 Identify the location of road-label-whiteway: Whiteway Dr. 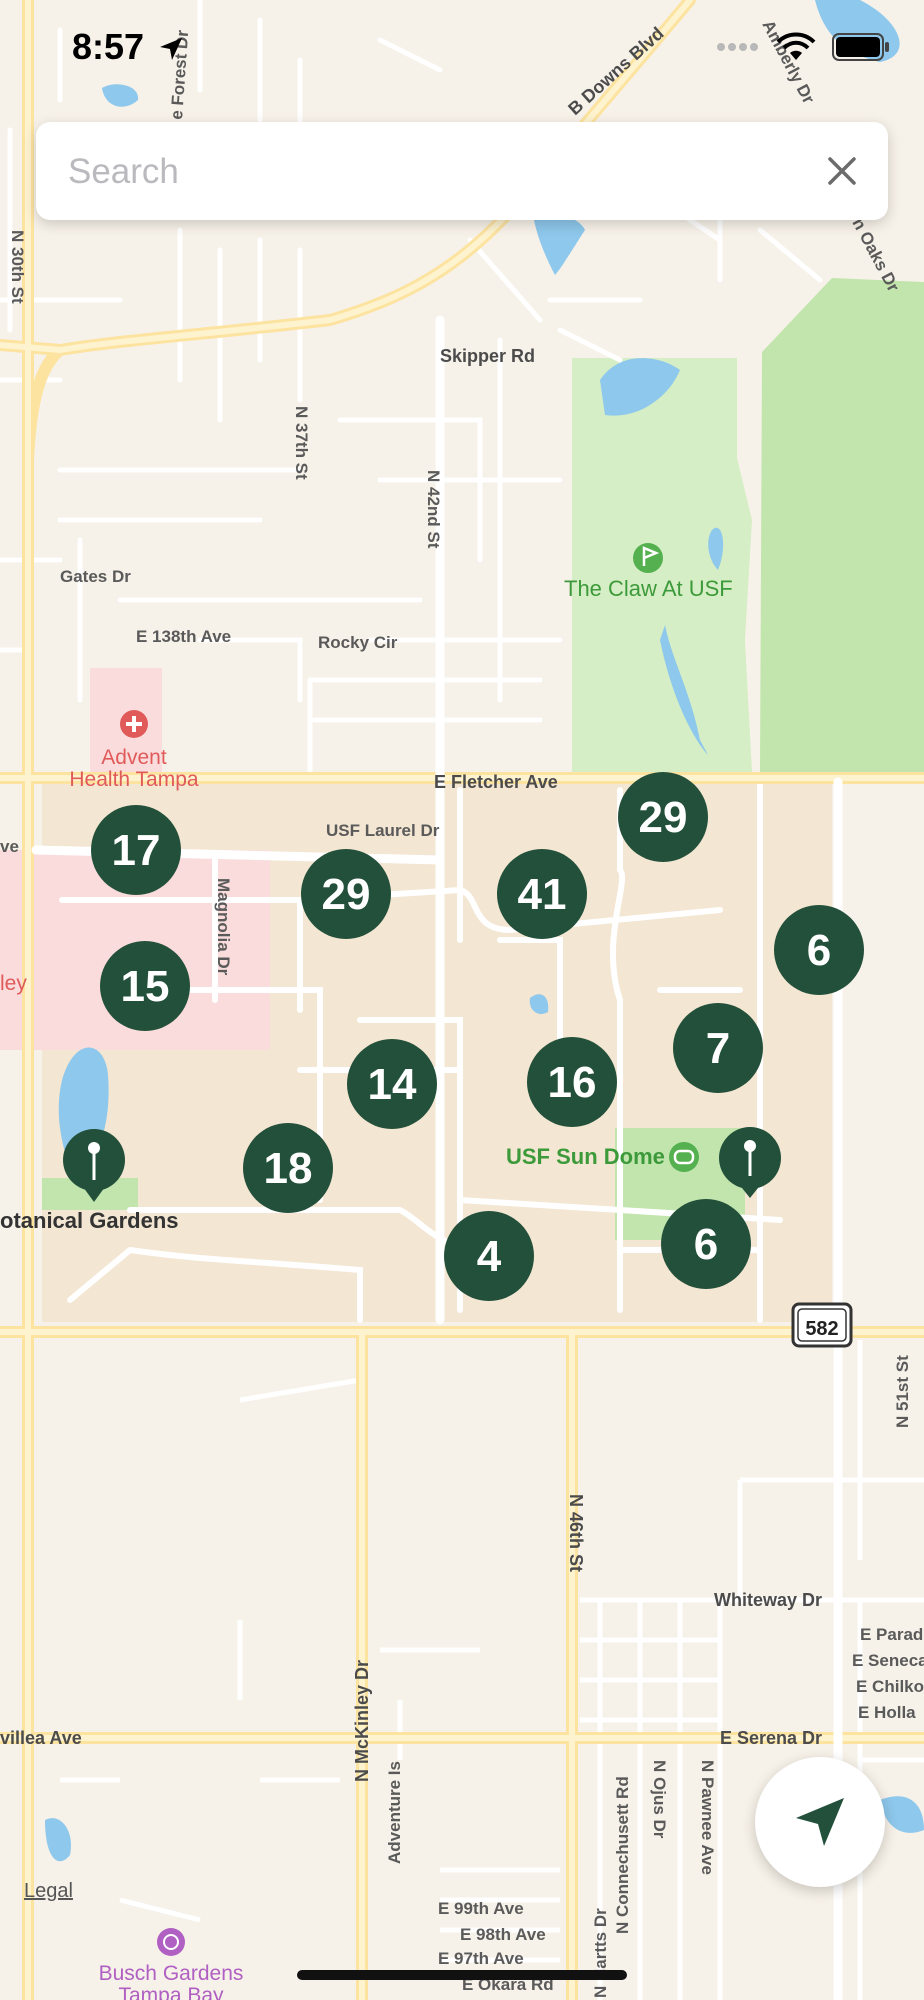
(768, 1600).